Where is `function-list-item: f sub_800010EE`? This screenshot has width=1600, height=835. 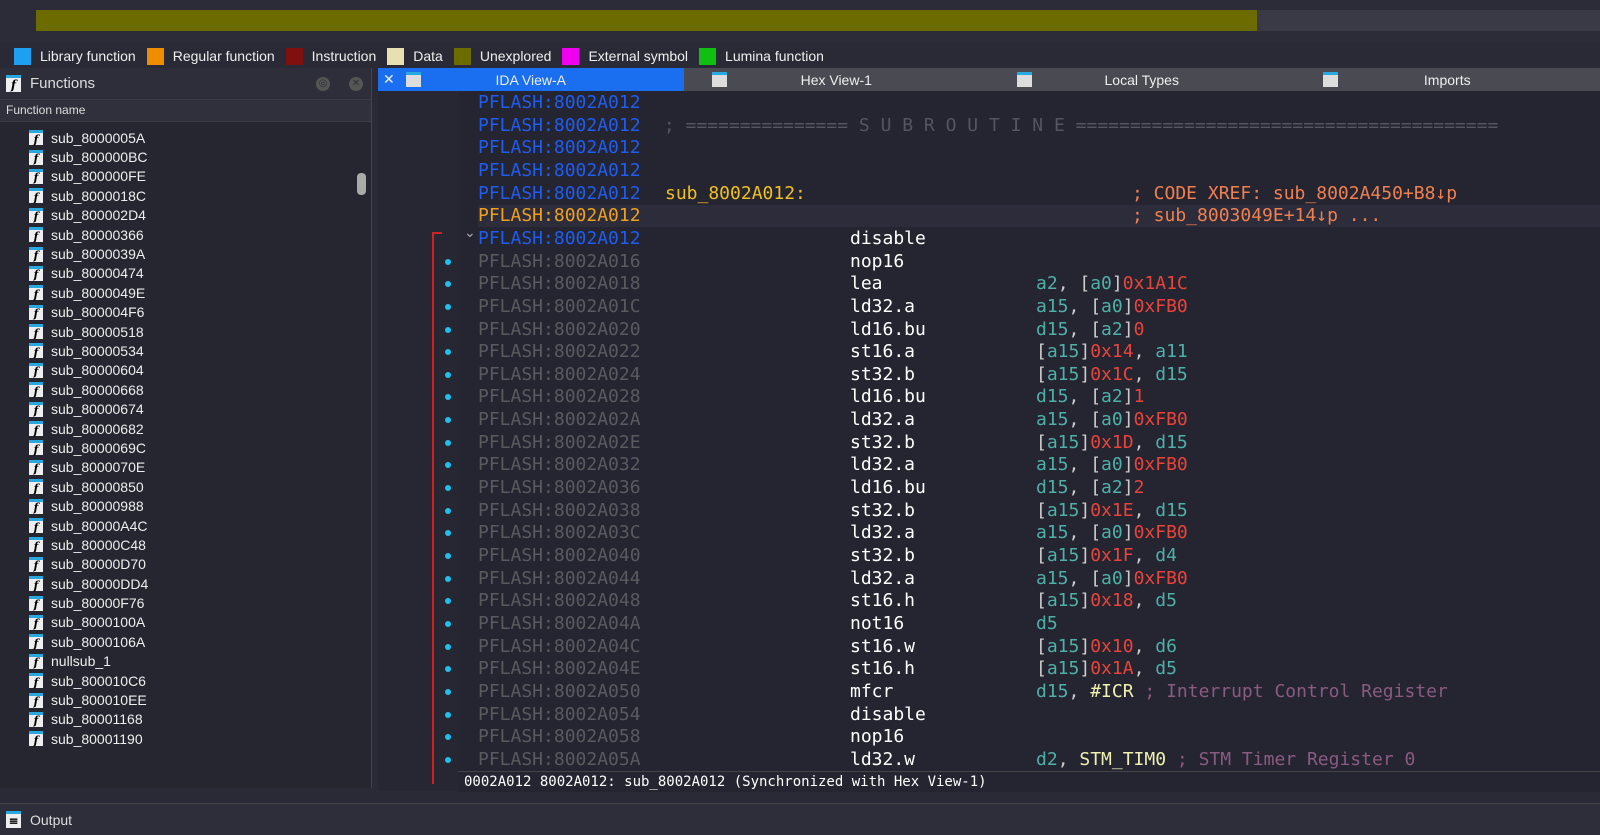
function-list-item: f sub_800010EE is located at coordinates (176, 699).